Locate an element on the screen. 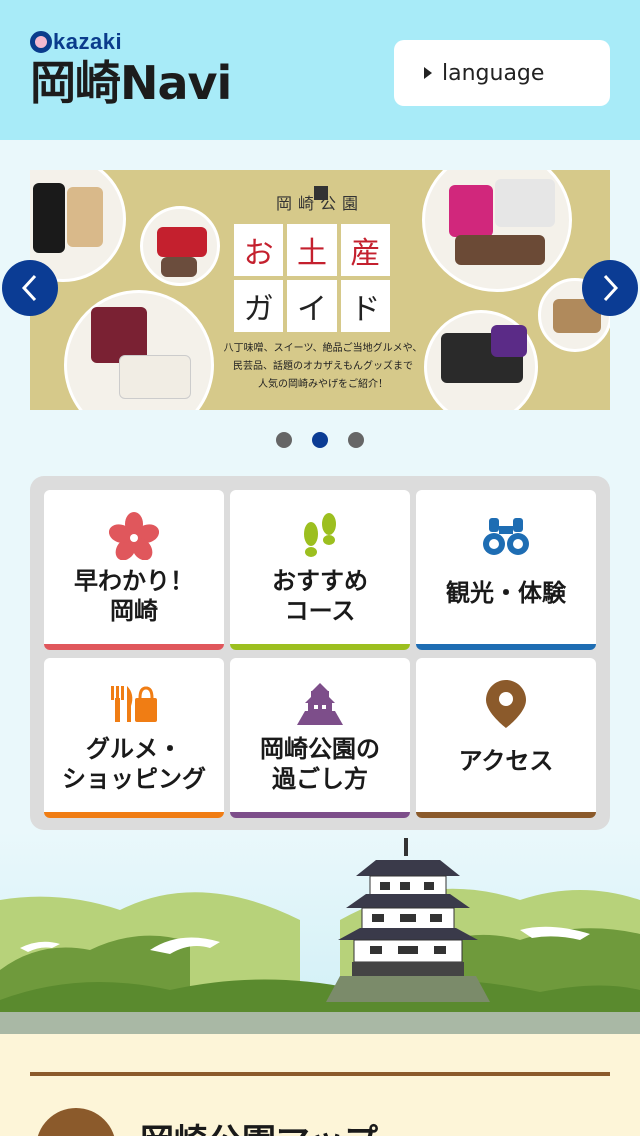 This screenshot has width=640, height=1136. logo-o-icon is located at coordinates (41, 42).